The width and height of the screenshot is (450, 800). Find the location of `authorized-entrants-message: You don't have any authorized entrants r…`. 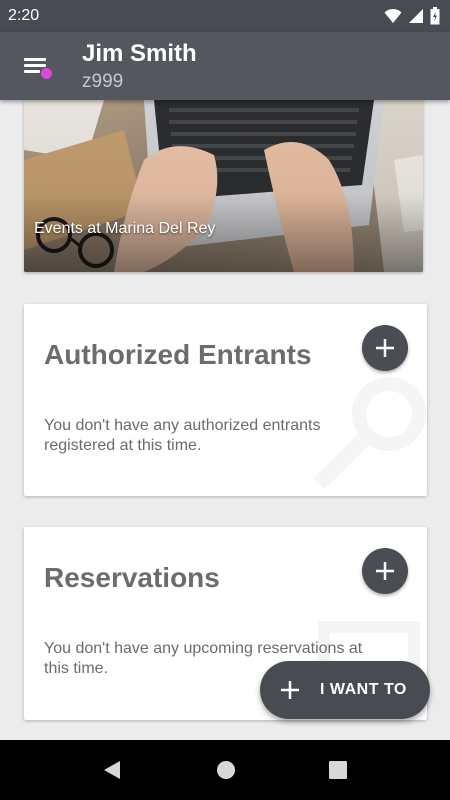

authorized-entrants-message: You don't have any authorized entrants r… is located at coordinates (182, 435).